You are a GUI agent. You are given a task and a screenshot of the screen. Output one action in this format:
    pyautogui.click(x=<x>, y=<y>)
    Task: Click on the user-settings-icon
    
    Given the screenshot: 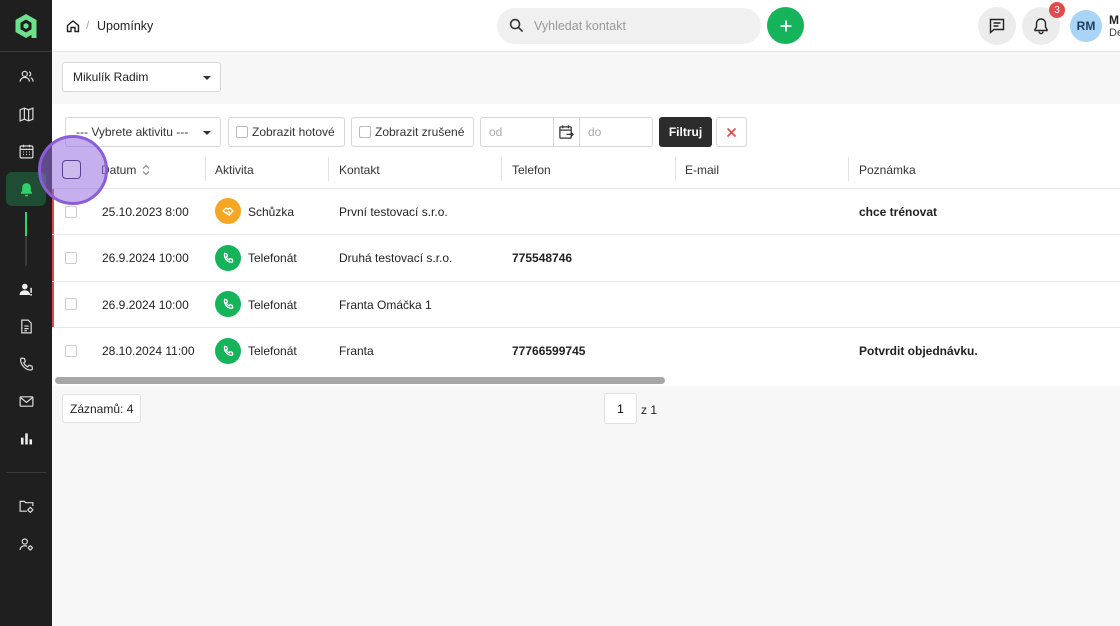 What is the action you would take?
    pyautogui.click(x=26, y=544)
    